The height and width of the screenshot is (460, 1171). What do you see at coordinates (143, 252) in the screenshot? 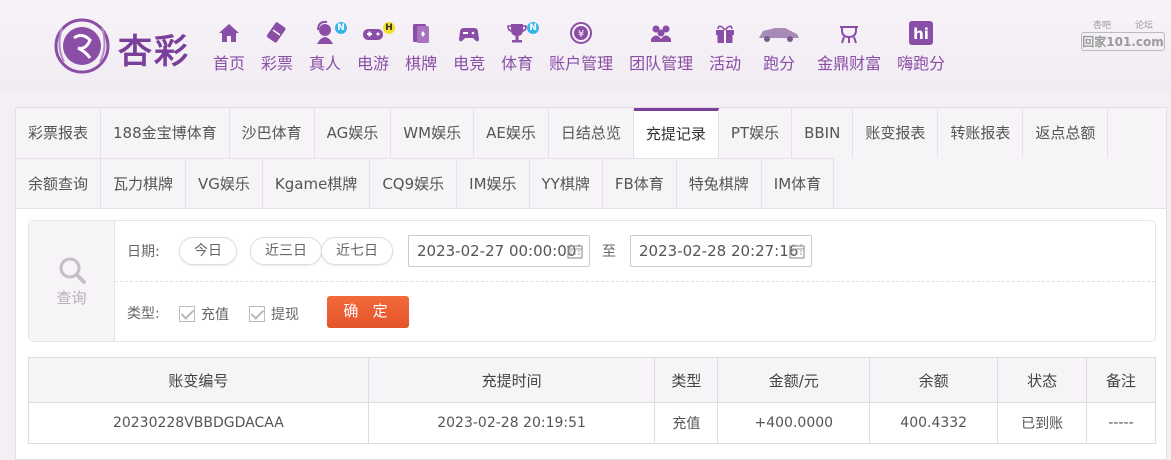
I see `date-label: 日期:` at bounding box center [143, 252].